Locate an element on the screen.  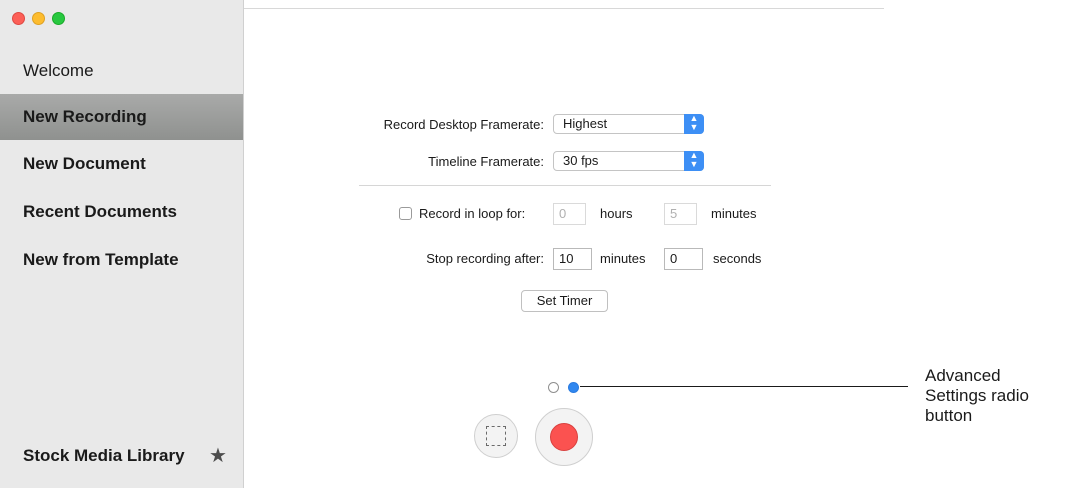
stop-recording-label: Stop recording after: is located at coordinates (485, 258).